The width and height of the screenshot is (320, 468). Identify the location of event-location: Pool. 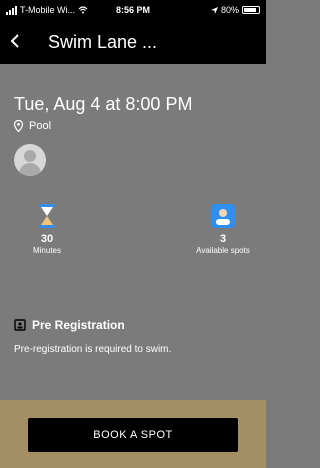
(32, 126).